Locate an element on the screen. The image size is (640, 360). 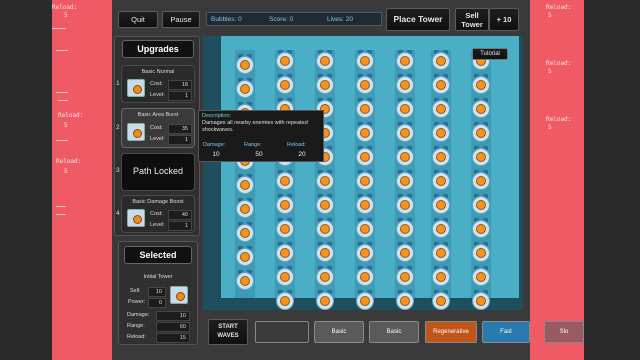
level-value: 1 is located at coordinates (180, 96).